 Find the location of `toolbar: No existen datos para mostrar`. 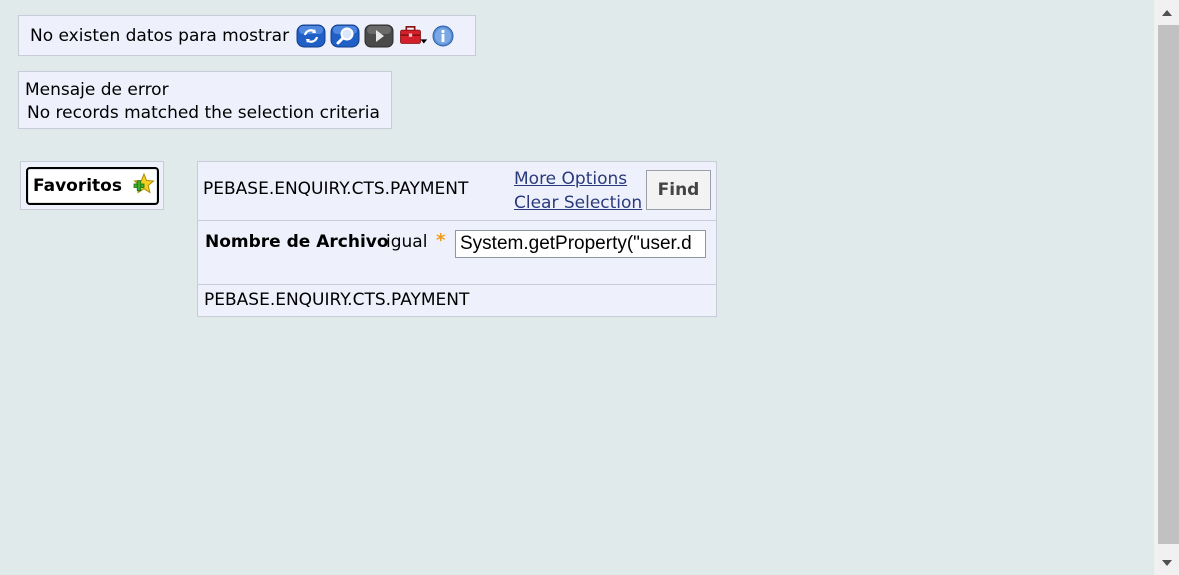

toolbar: No existen datos para mostrar is located at coordinates (247, 35).